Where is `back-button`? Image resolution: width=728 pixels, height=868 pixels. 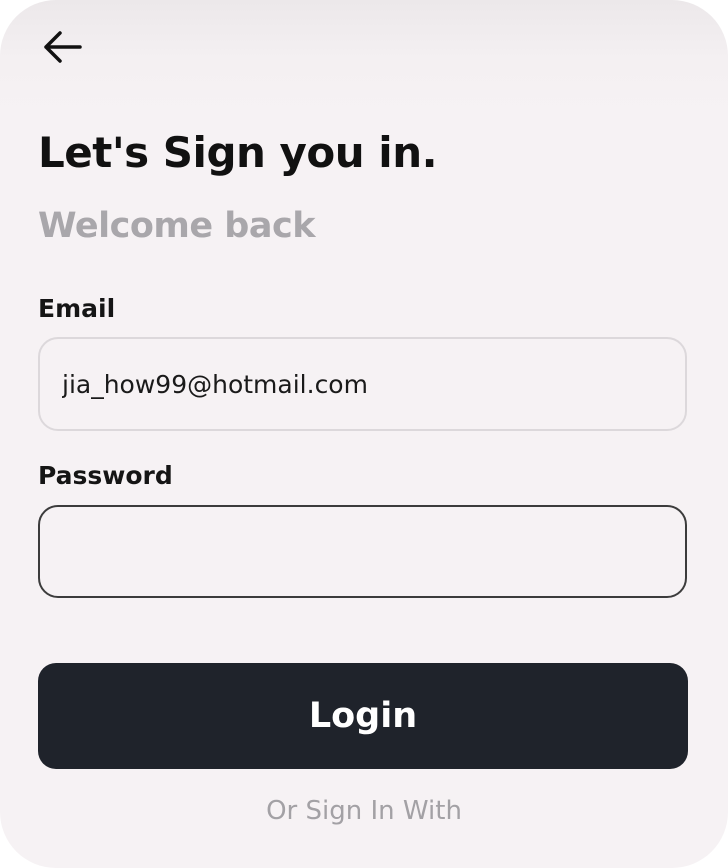 back-button is located at coordinates (62, 49).